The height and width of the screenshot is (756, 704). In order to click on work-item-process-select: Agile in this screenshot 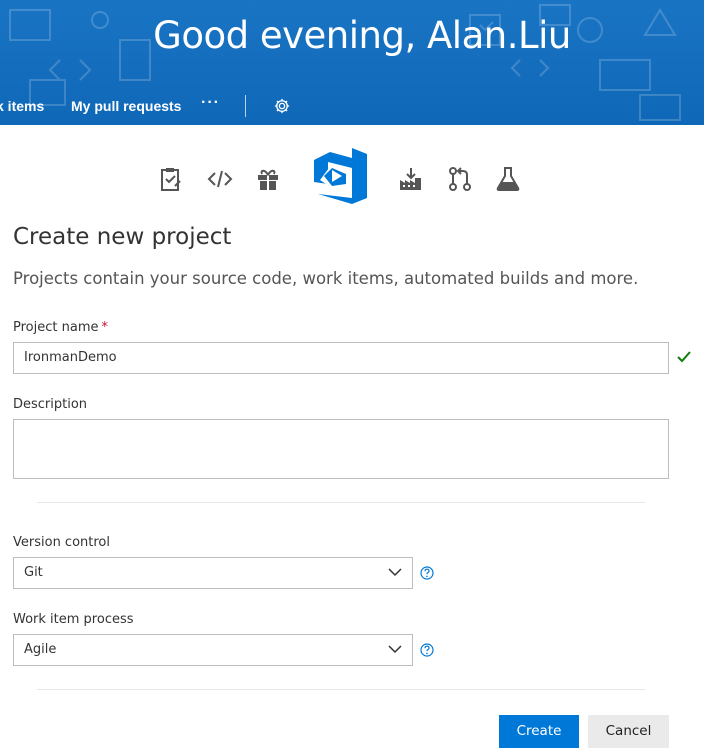, I will do `click(213, 650)`.